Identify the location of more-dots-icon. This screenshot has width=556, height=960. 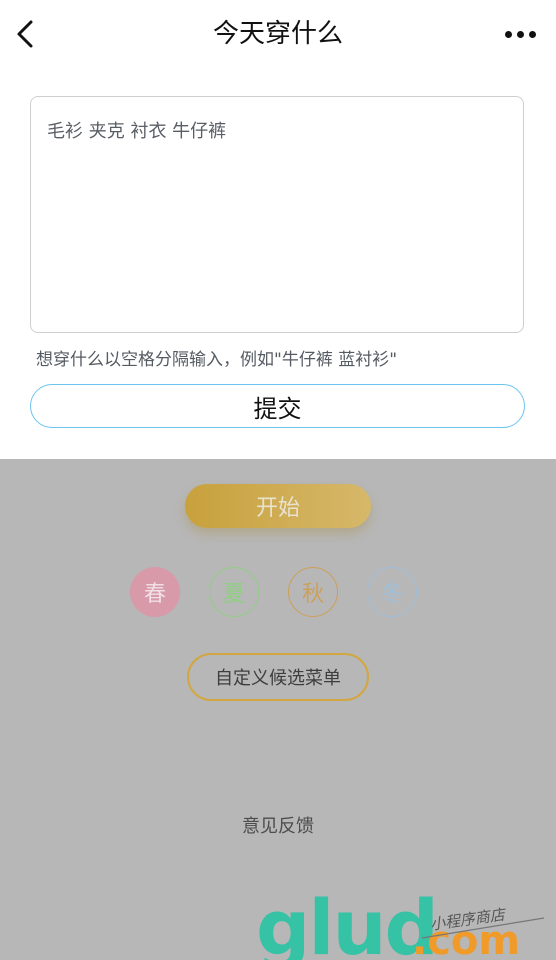
(508, 34).